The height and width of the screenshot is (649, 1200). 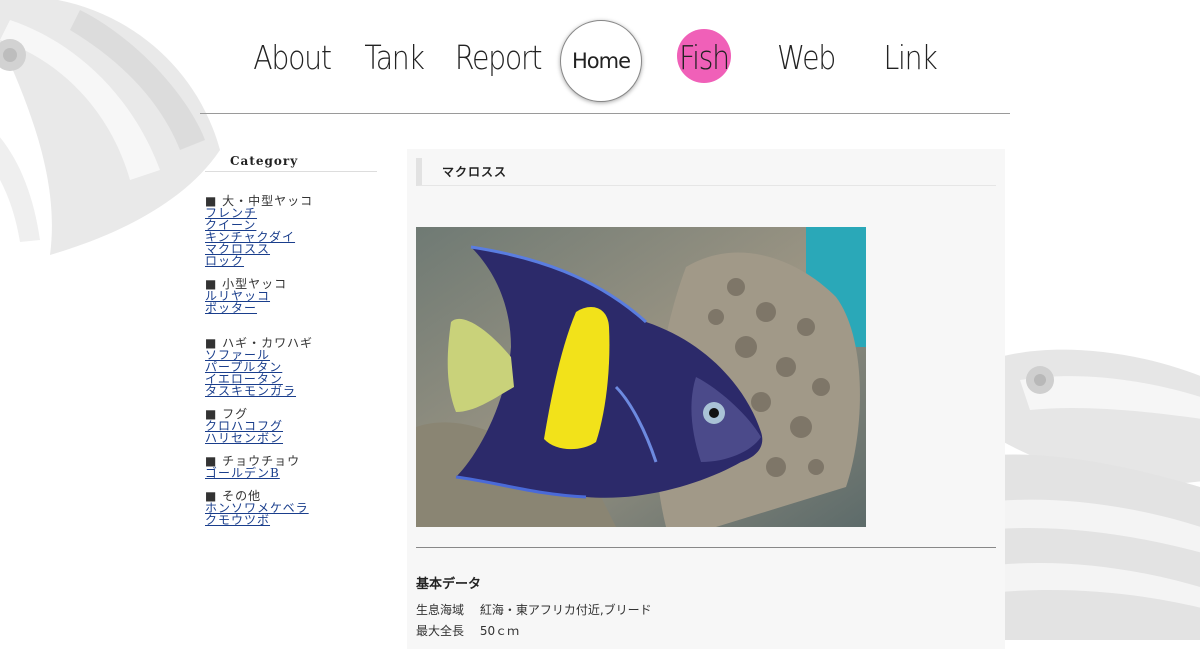 I want to click on nav-label: Tank, so click(x=394, y=57).